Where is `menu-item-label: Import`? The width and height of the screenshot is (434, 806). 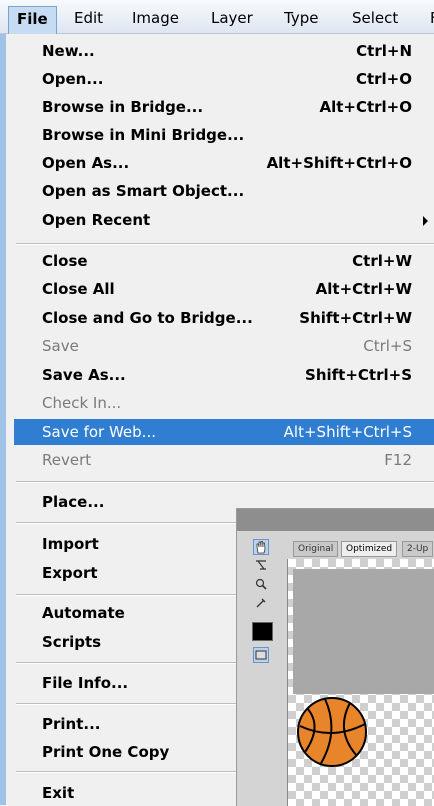
menu-item-label: Import is located at coordinates (70, 544).